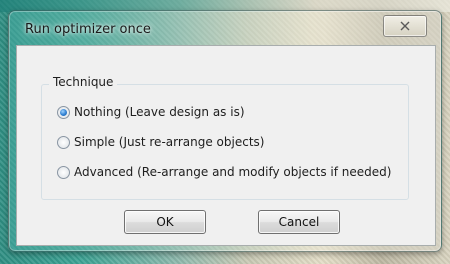 This screenshot has height=264, width=450. What do you see at coordinates (299, 222) in the screenshot?
I see `cancel-button: Cancel` at bounding box center [299, 222].